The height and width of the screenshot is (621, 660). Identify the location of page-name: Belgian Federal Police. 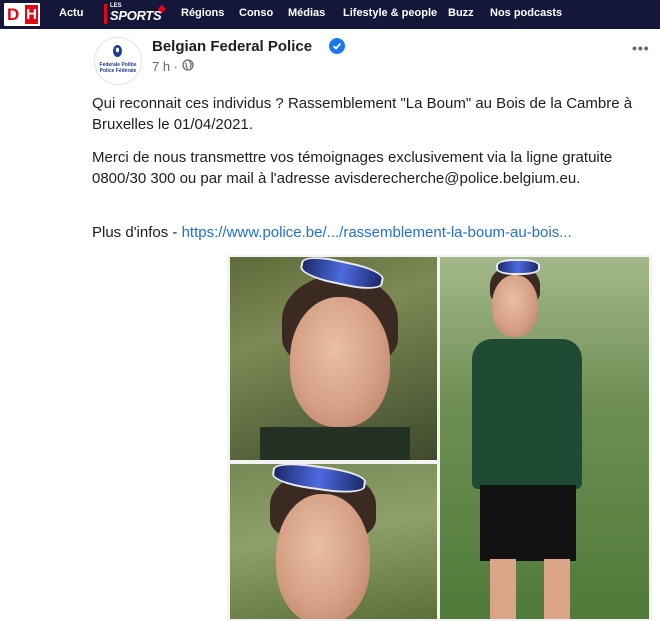
(232, 47).